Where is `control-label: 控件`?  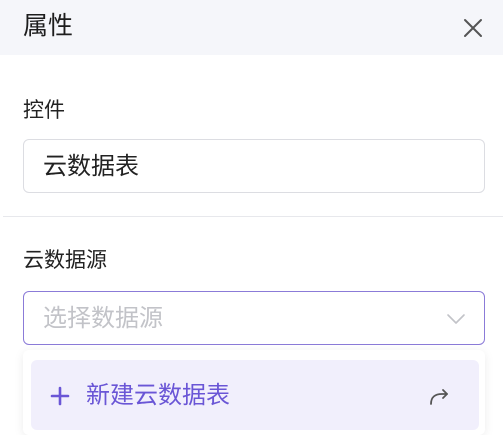 control-label: 控件 is located at coordinates (44, 110).